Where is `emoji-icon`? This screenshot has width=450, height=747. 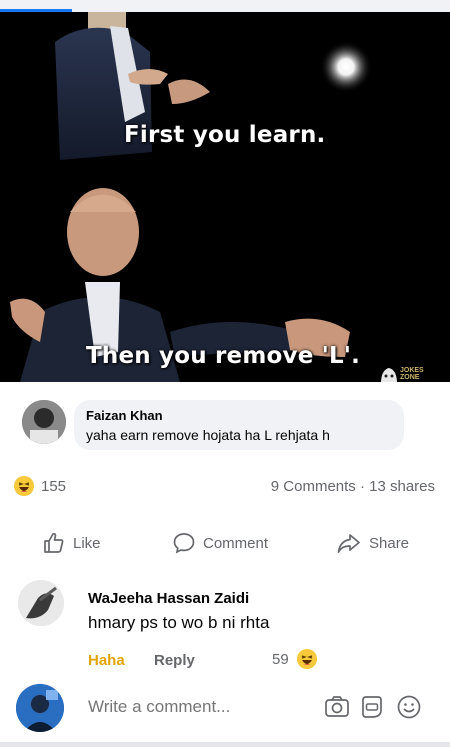 emoji-icon is located at coordinates (409, 707).